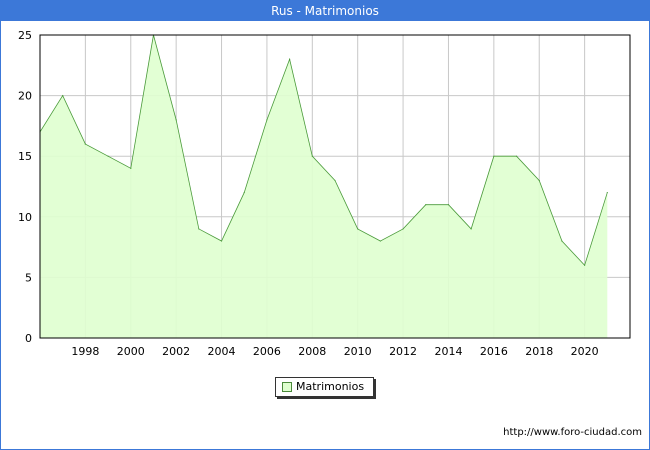 The width and height of the screenshot is (650, 450). Describe the element at coordinates (25, 96) in the screenshot. I see `y-tick-label: 20` at that location.